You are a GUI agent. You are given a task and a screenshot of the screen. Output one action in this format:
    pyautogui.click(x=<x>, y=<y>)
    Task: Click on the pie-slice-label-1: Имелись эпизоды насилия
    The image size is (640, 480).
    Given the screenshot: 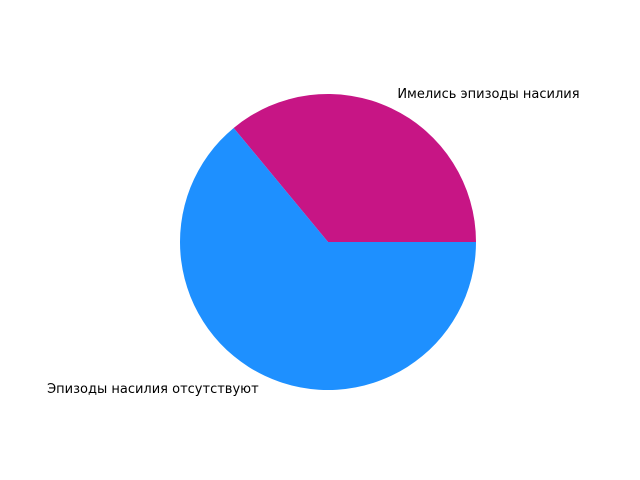 What is the action you would take?
    pyautogui.click(x=488, y=94)
    